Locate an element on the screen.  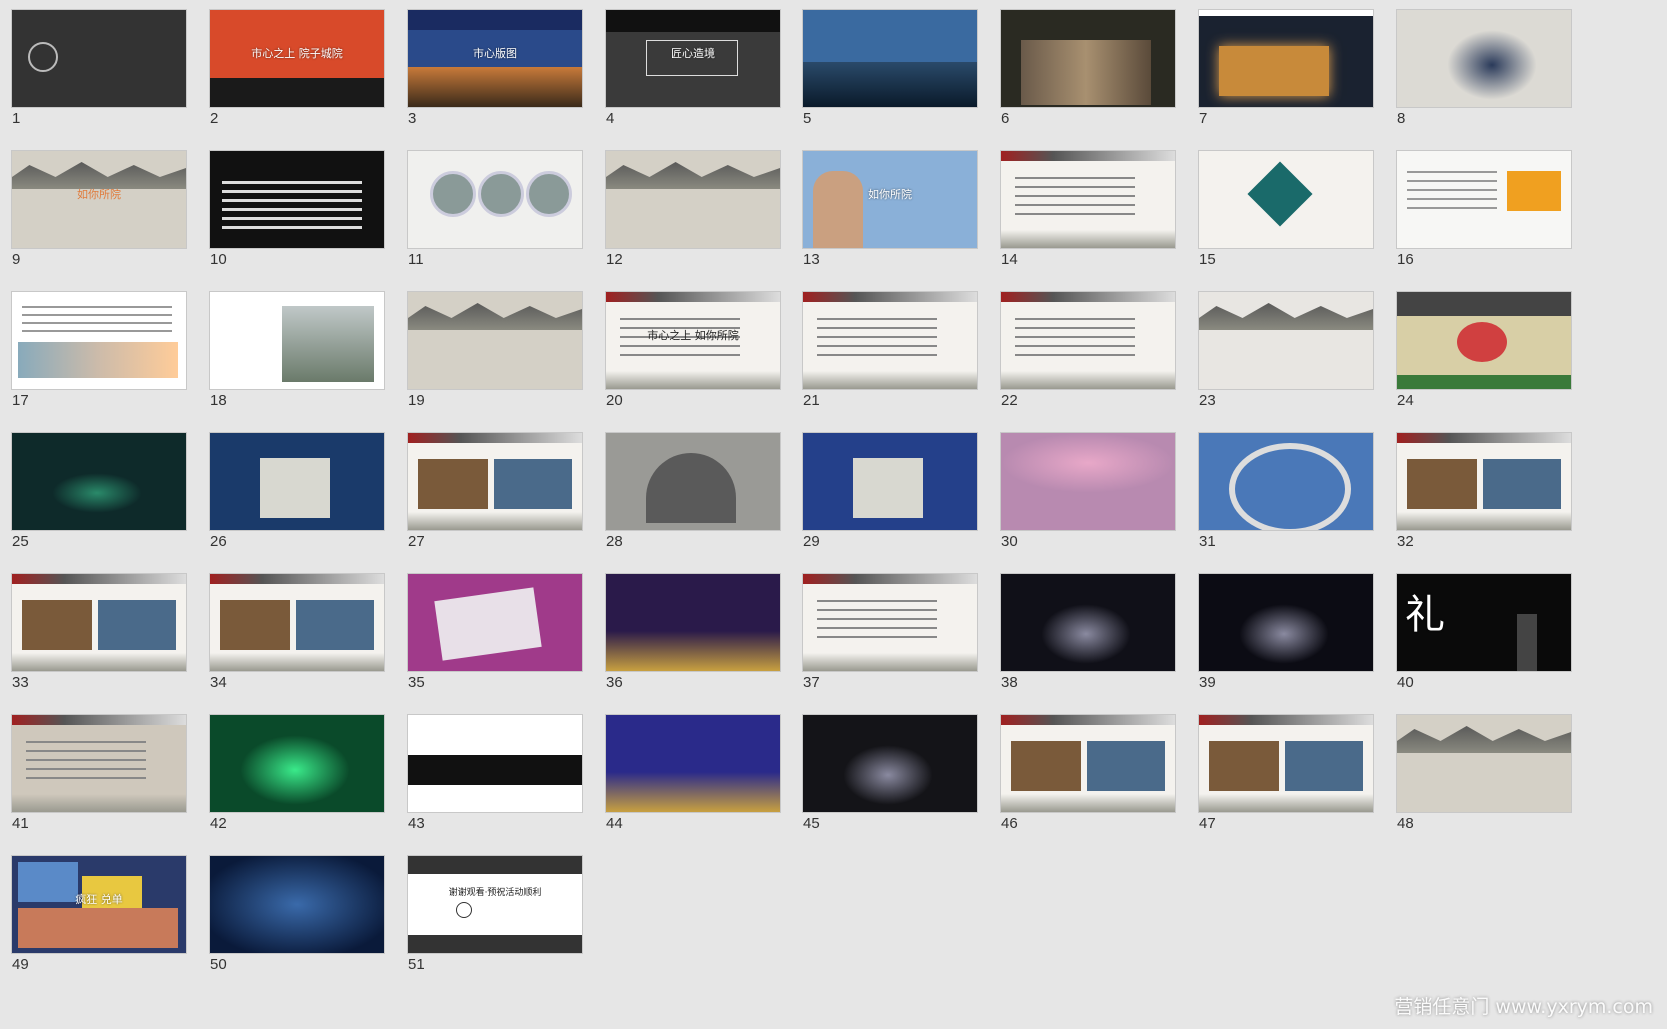
ink-splash is located at coordinates (1492, 65).